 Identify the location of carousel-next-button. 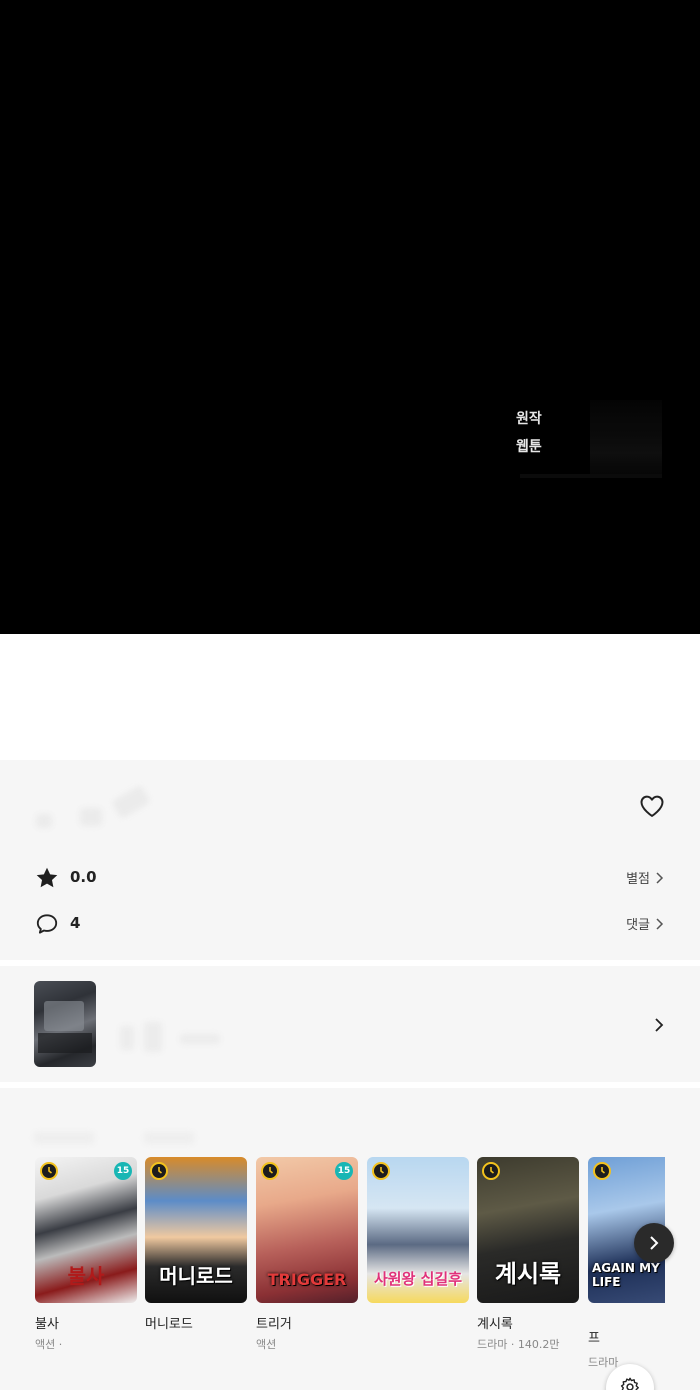
(654, 1243).